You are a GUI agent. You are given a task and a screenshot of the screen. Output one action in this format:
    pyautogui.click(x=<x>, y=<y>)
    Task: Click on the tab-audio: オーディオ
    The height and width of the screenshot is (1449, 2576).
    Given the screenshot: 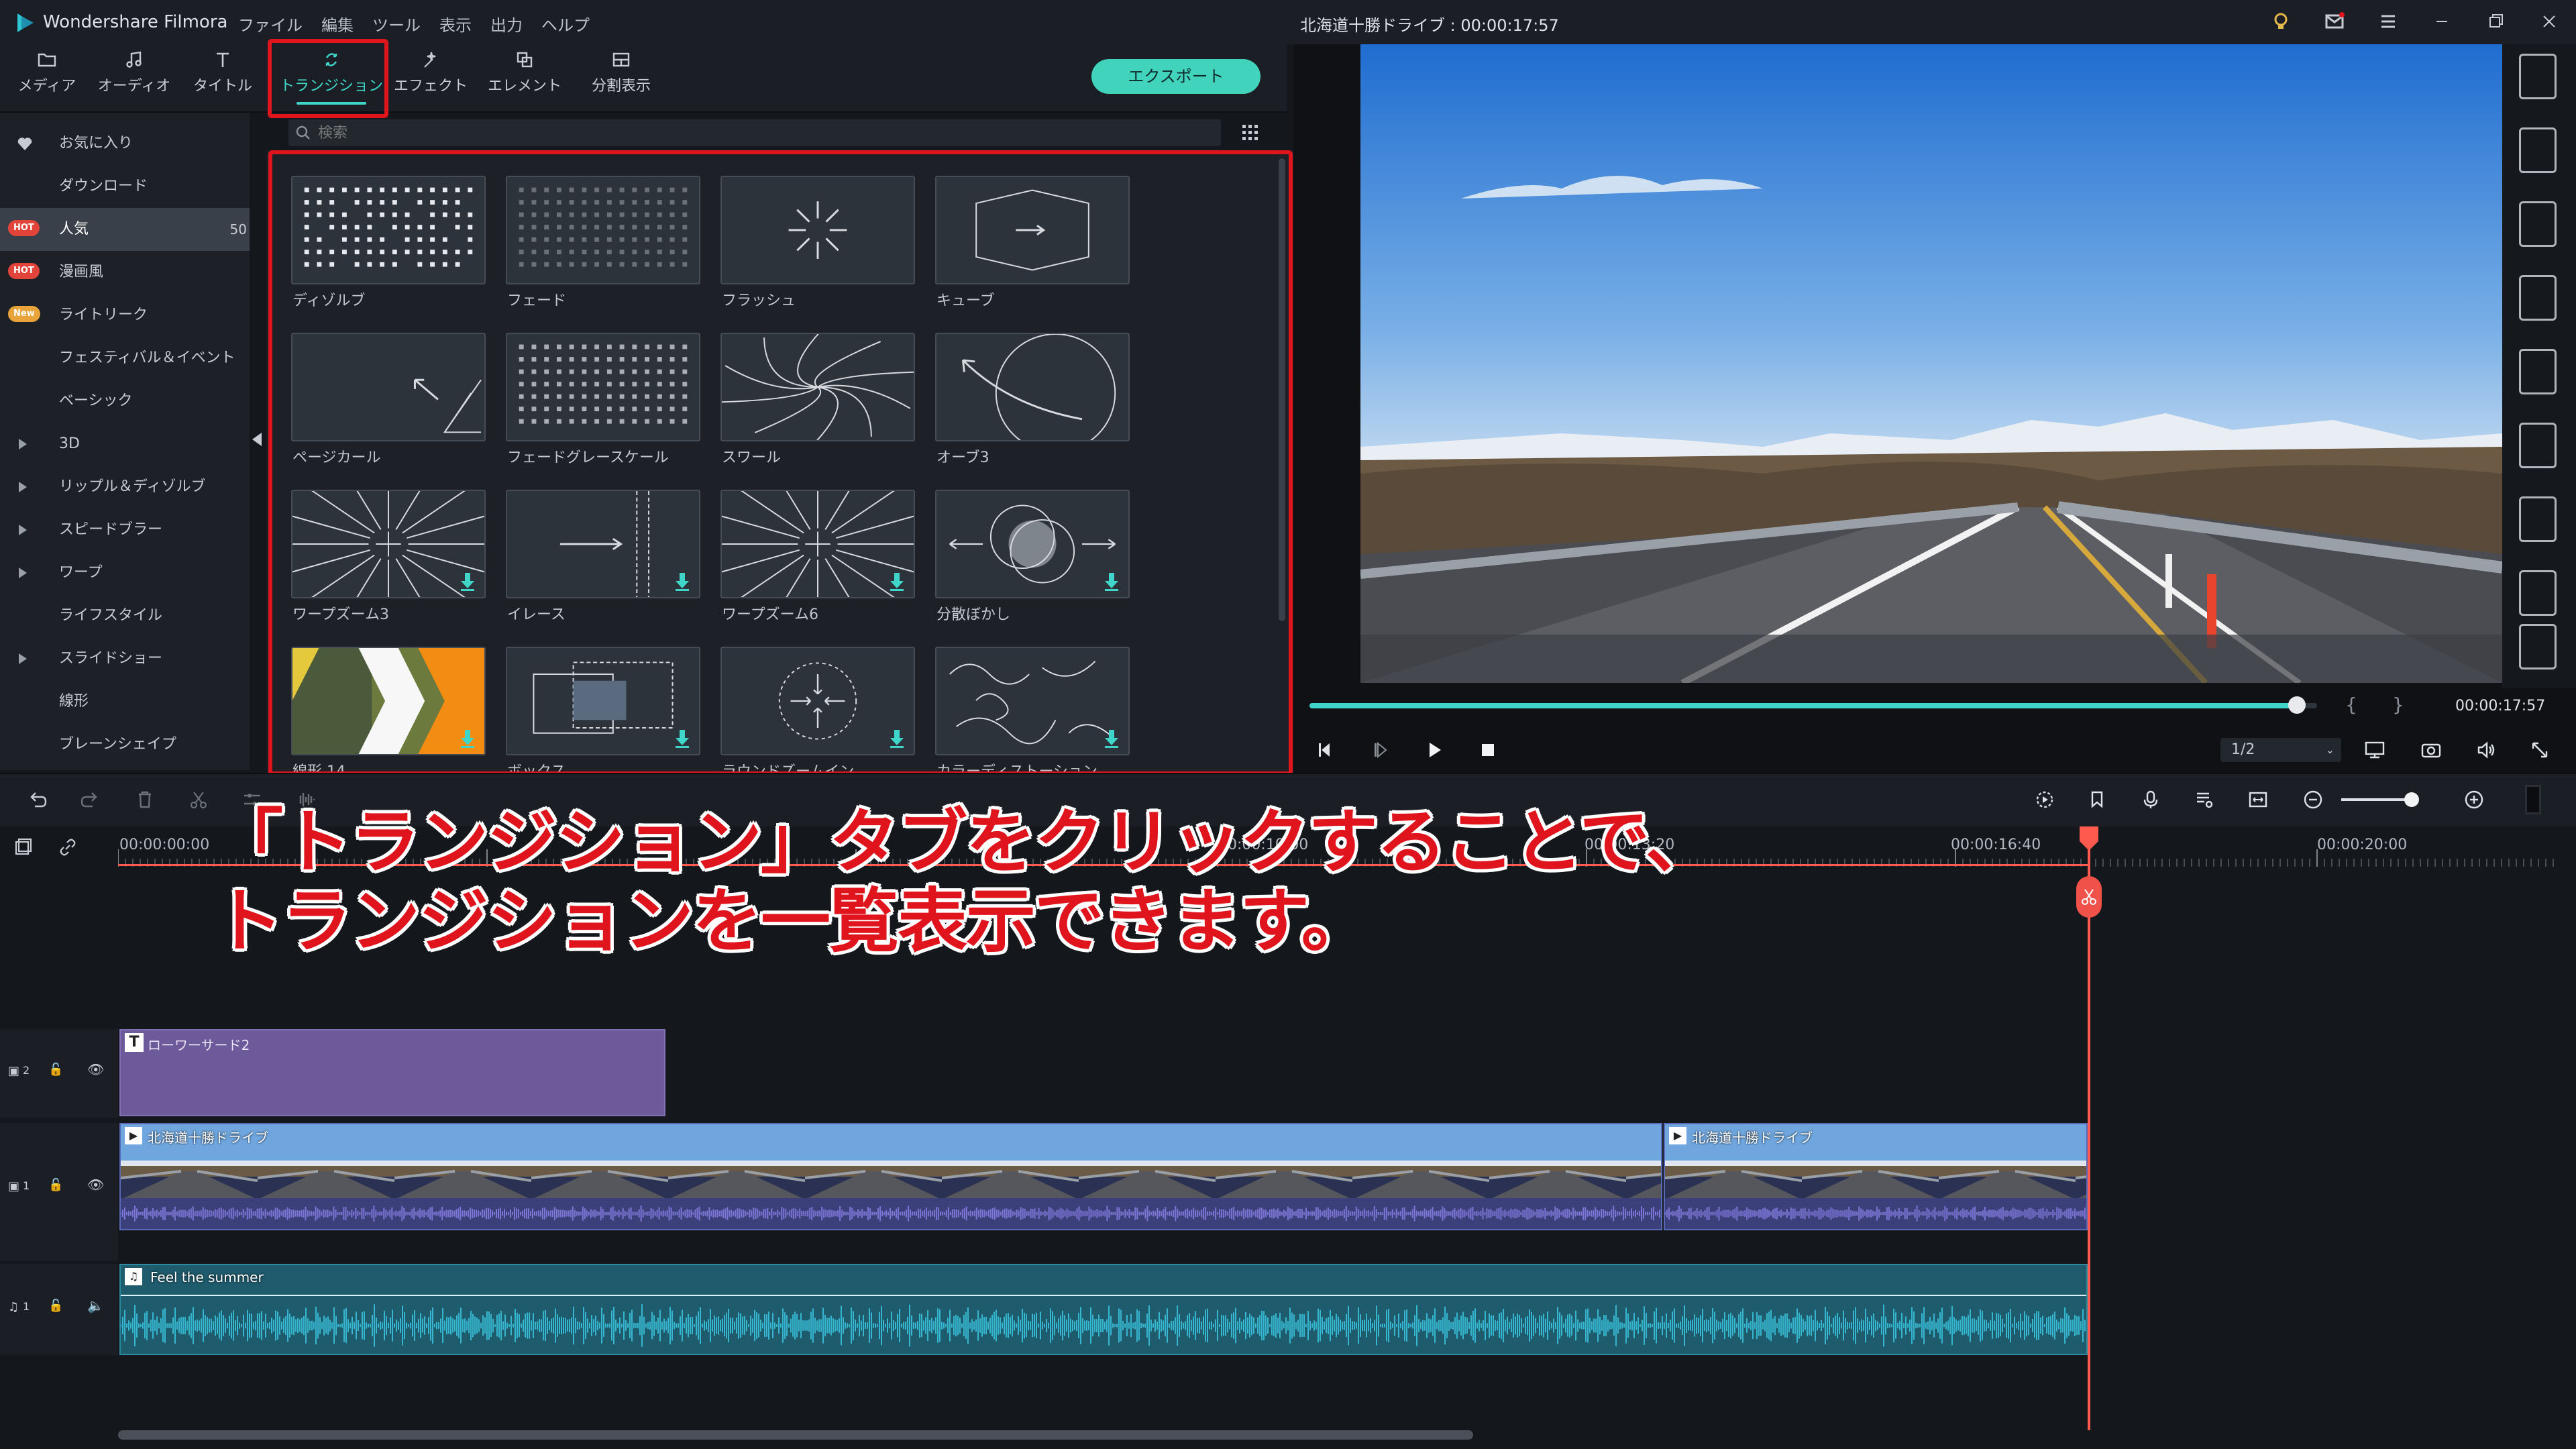 What is the action you would take?
    pyautogui.click(x=134, y=78)
    